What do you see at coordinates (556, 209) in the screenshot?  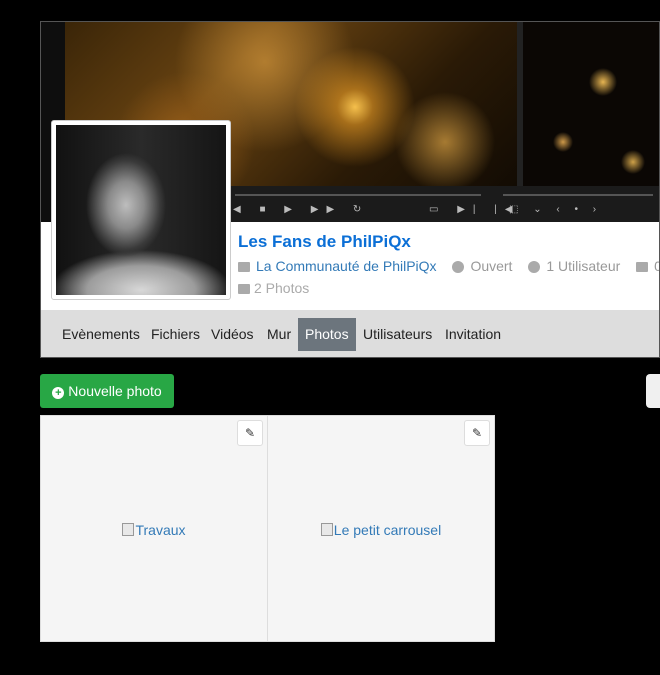 I see `playback-icons-3: ⬚ ⌄ ‹ • ›` at bounding box center [556, 209].